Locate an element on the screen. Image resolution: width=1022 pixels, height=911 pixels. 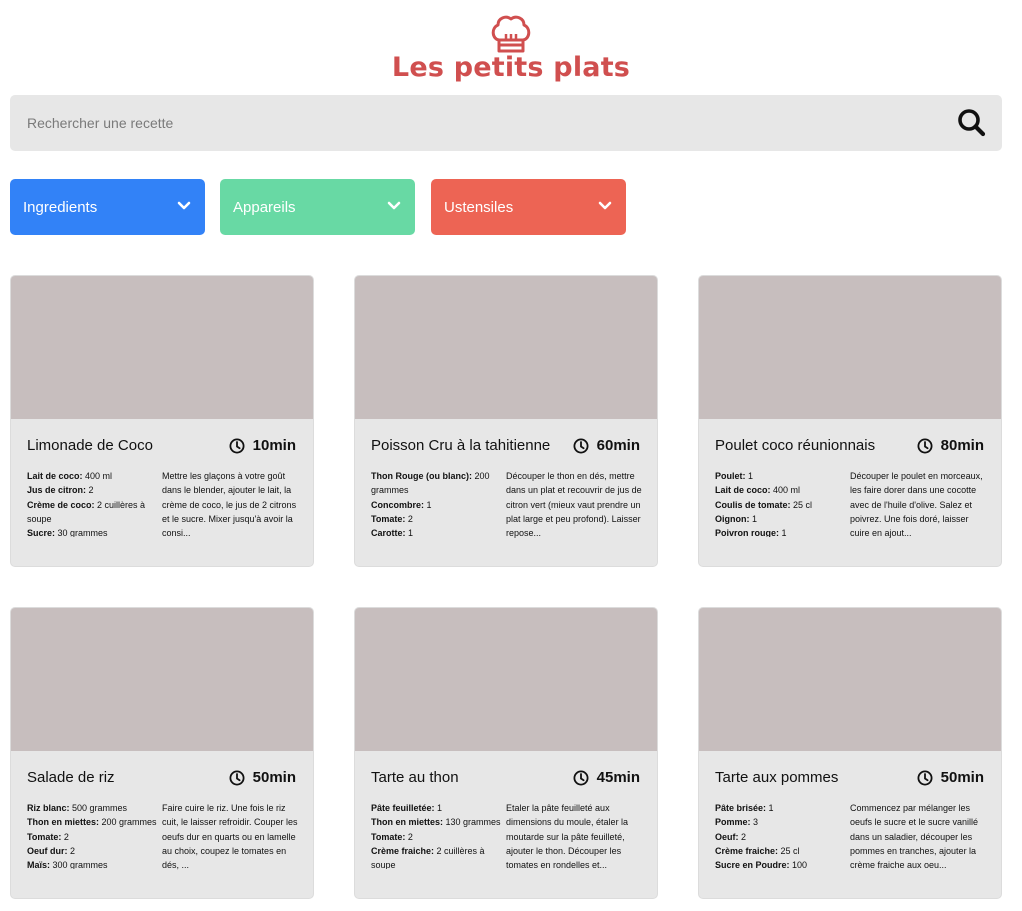
ingredient-line: Concombre: 1 is located at coordinates (437, 505).